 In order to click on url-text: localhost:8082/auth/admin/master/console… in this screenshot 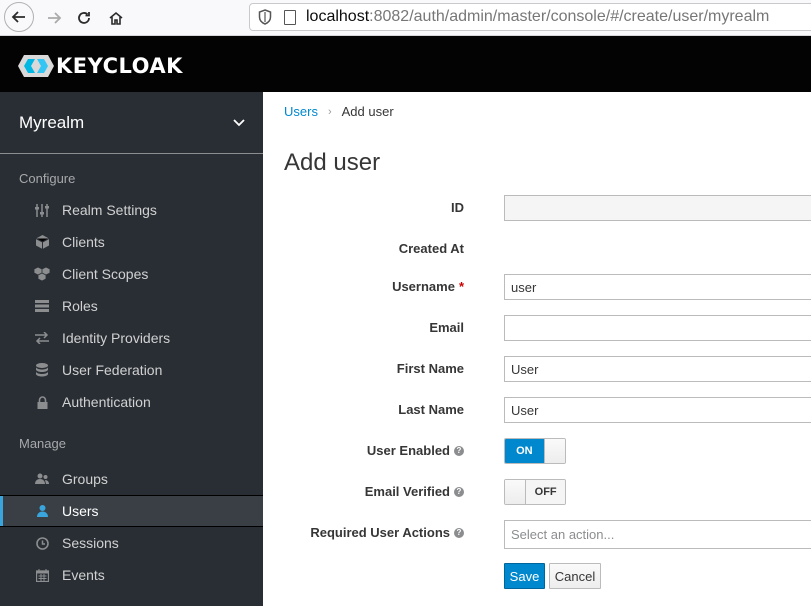, I will do `click(537, 17)`.